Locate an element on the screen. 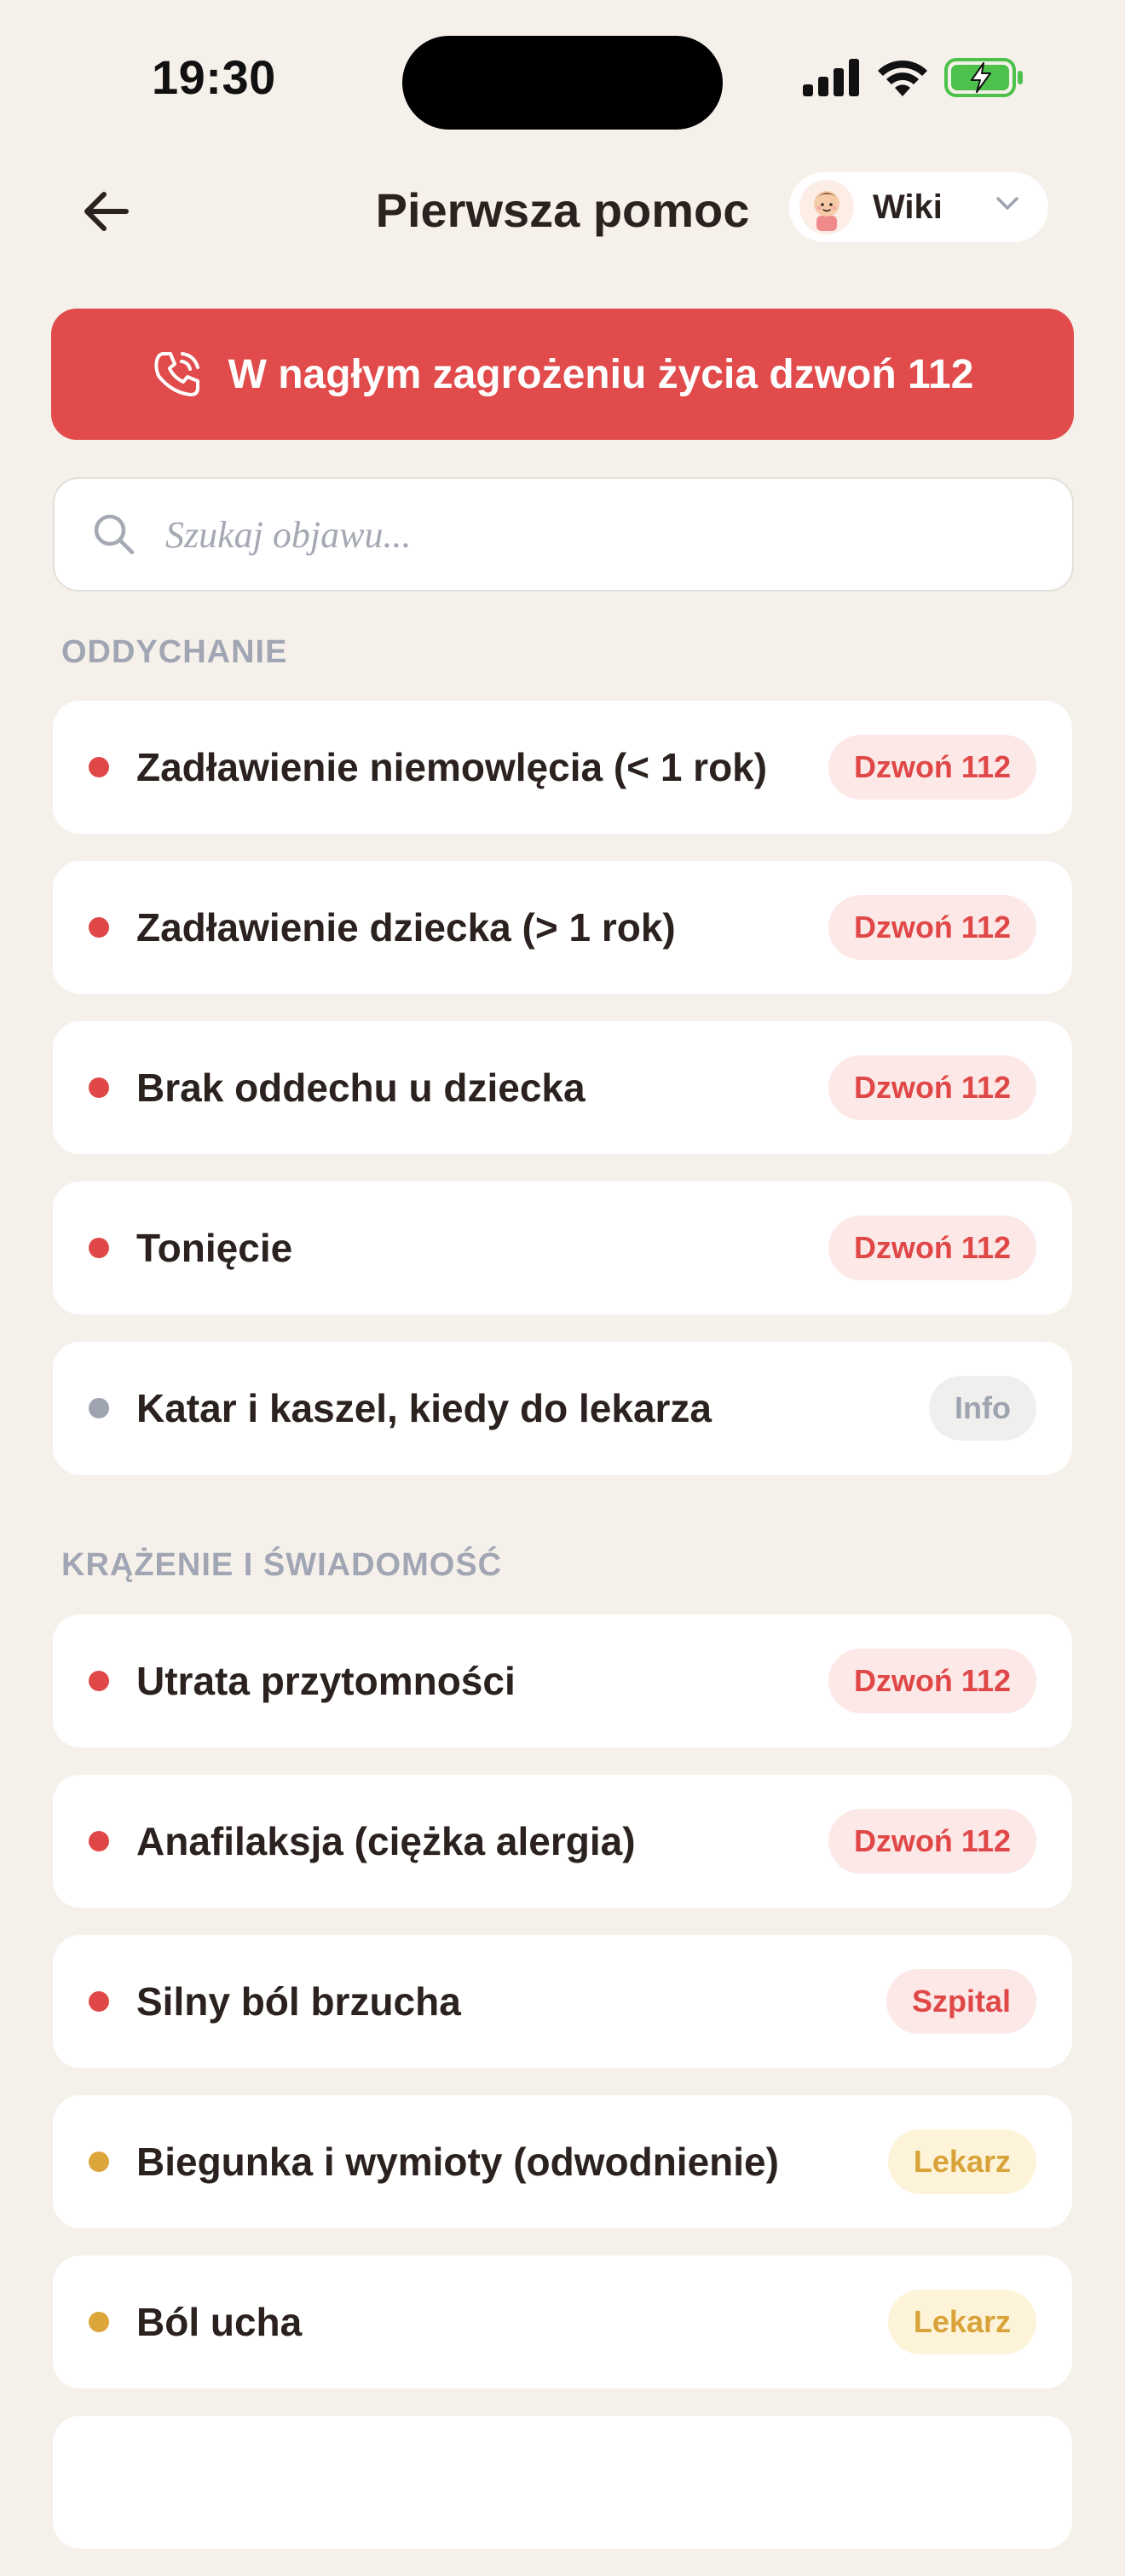 The width and height of the screenshot is (1125, 2576). search-icon is located at coordinates (114, 534).